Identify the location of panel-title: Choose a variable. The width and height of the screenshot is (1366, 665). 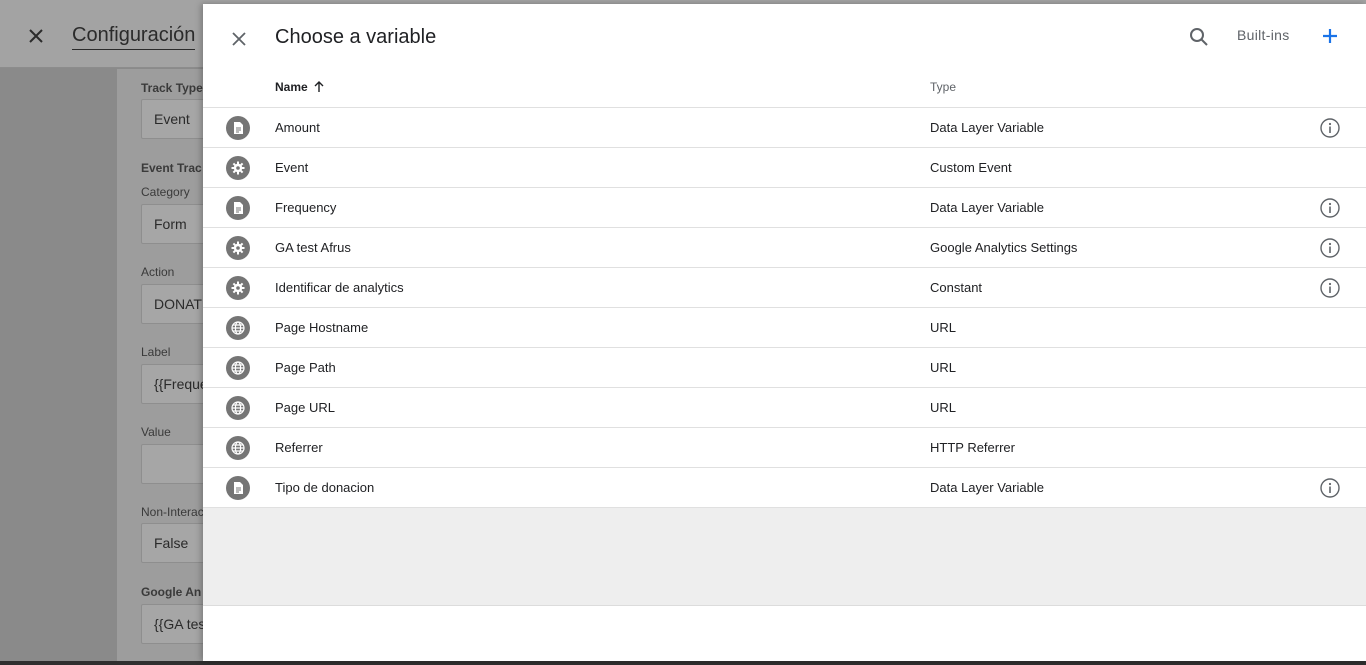
(356, 37).